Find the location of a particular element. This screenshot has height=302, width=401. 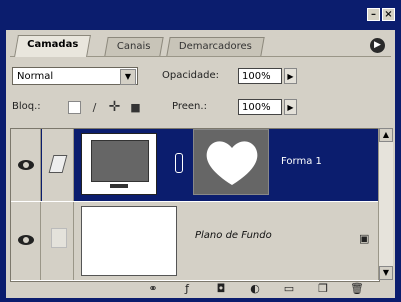

add-style-icon: ƒ is located at coordinates (187, 289).